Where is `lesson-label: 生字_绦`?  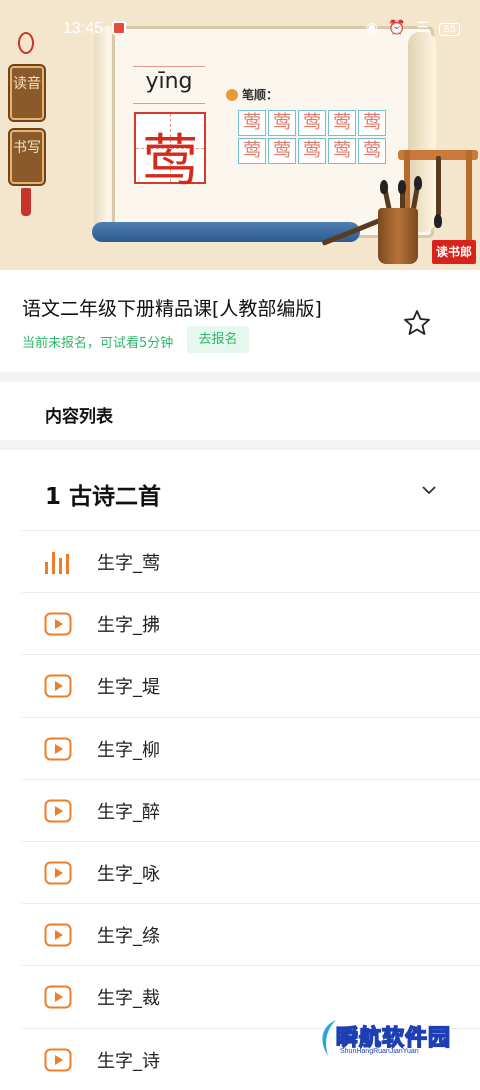
lesson-label: 生字_绦 is located at coordinates (128, 937).